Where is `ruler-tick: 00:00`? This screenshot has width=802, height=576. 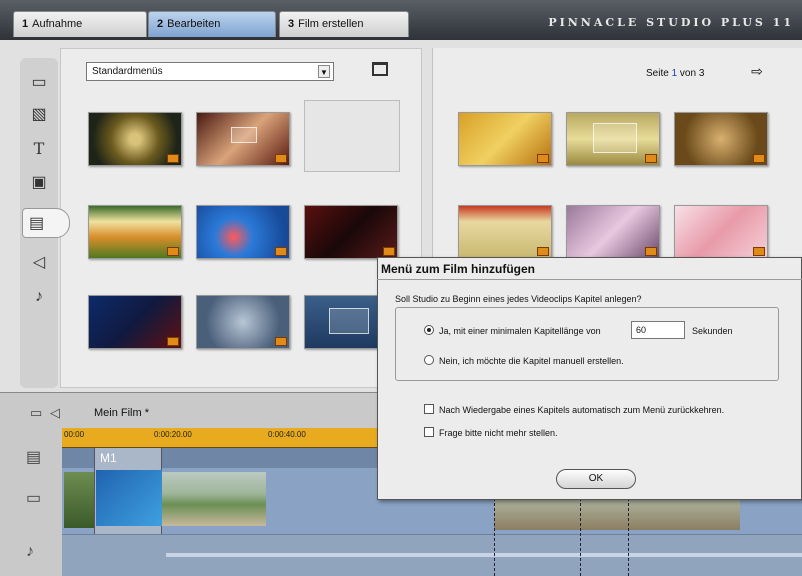 ruler-tick: 00:00 is located at coordinates (74, 434).